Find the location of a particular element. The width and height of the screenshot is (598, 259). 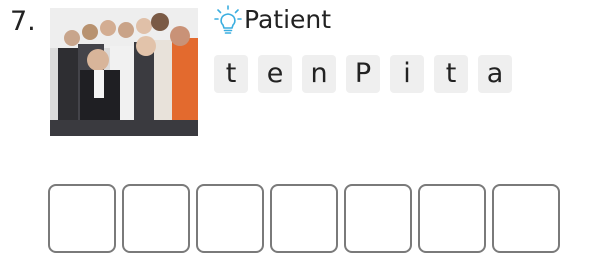

letter-tile: e is located at coordinates (275, 74).